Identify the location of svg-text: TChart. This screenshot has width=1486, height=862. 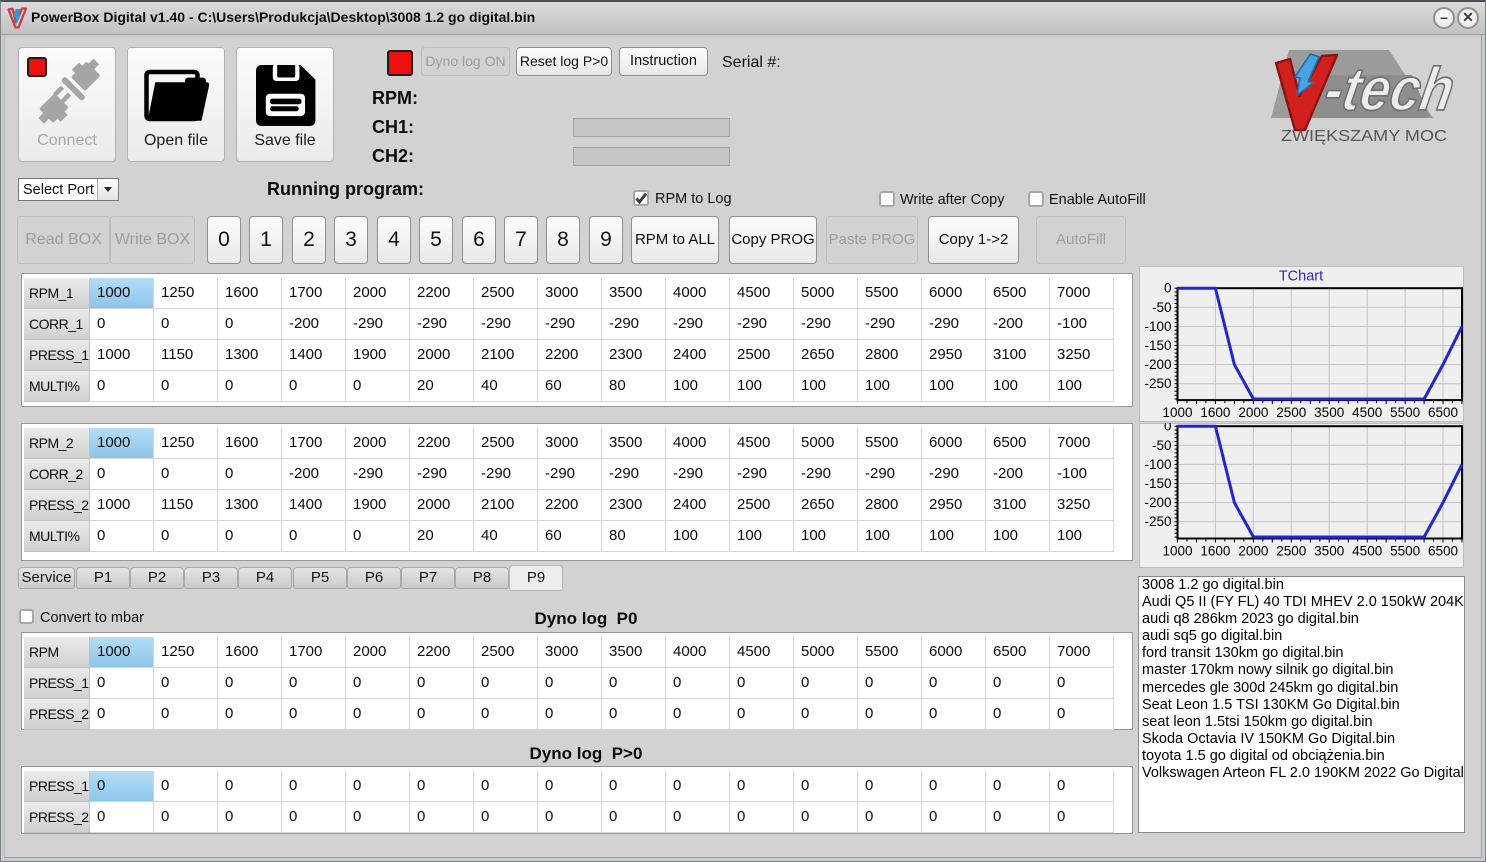
(1301, 277).